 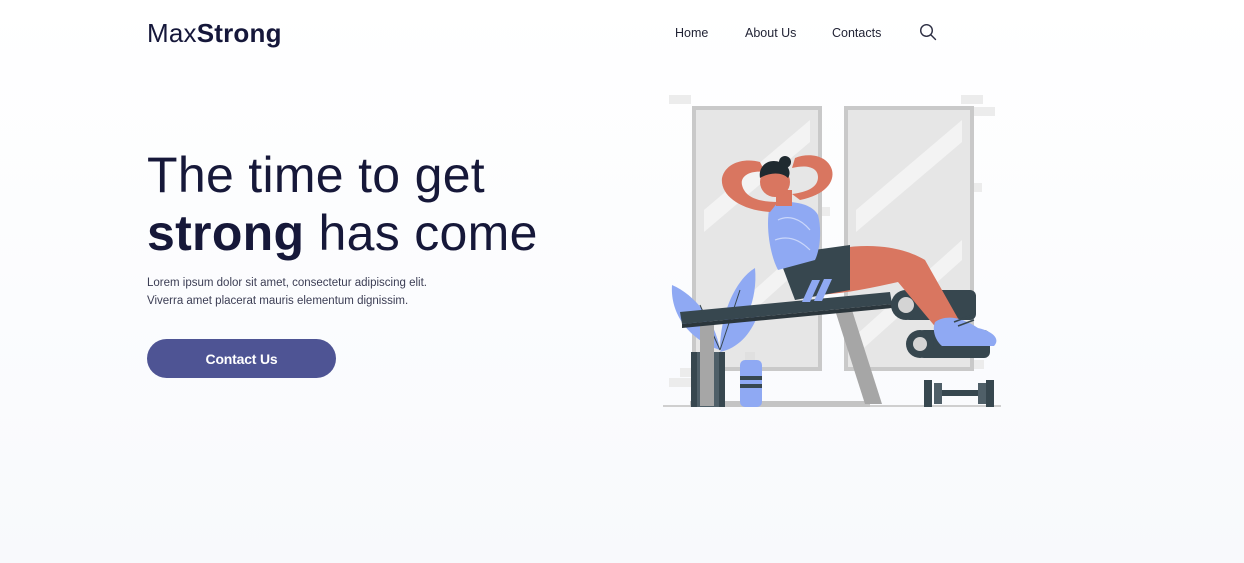 What do you see at coordinates (691, 33) in the screenshot?
I see `nav-link-home: Home` at bounding box center [691, 33].